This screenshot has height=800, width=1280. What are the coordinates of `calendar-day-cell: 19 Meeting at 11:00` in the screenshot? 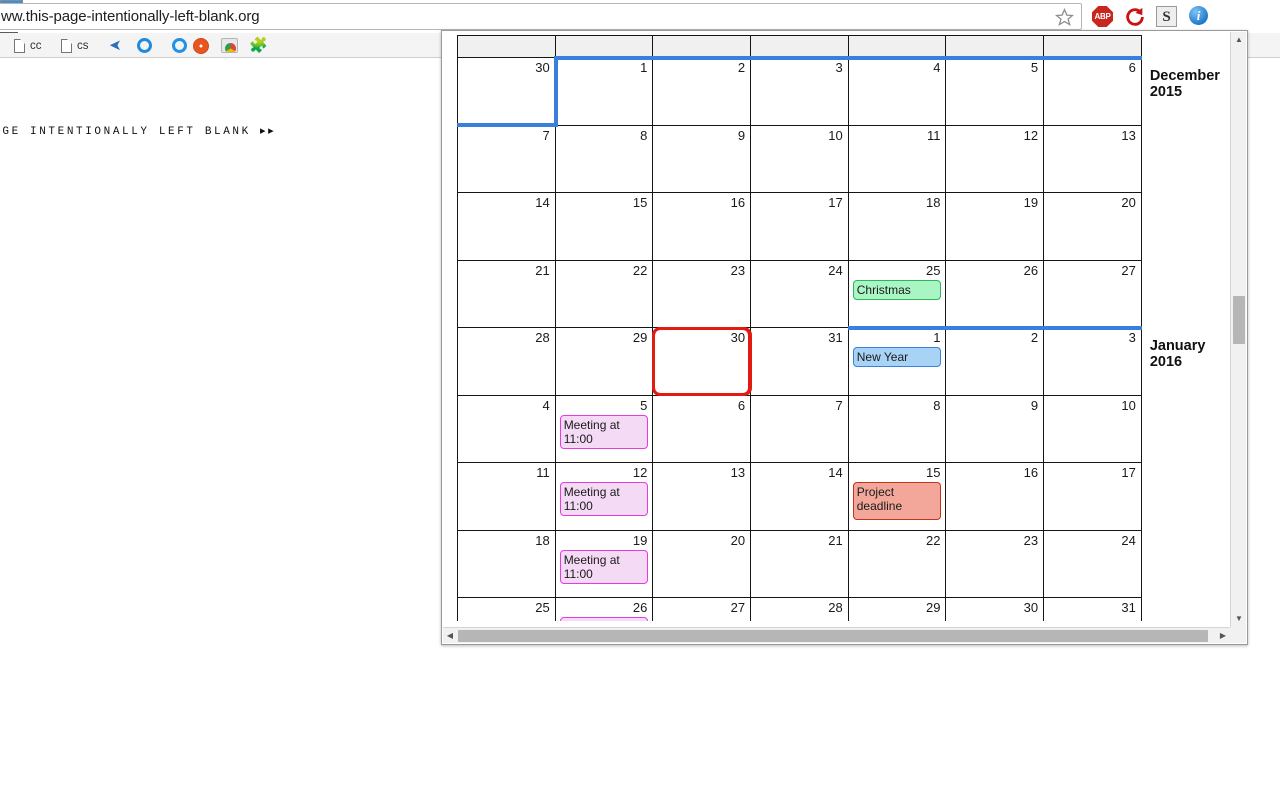 It's located at (604, 563).